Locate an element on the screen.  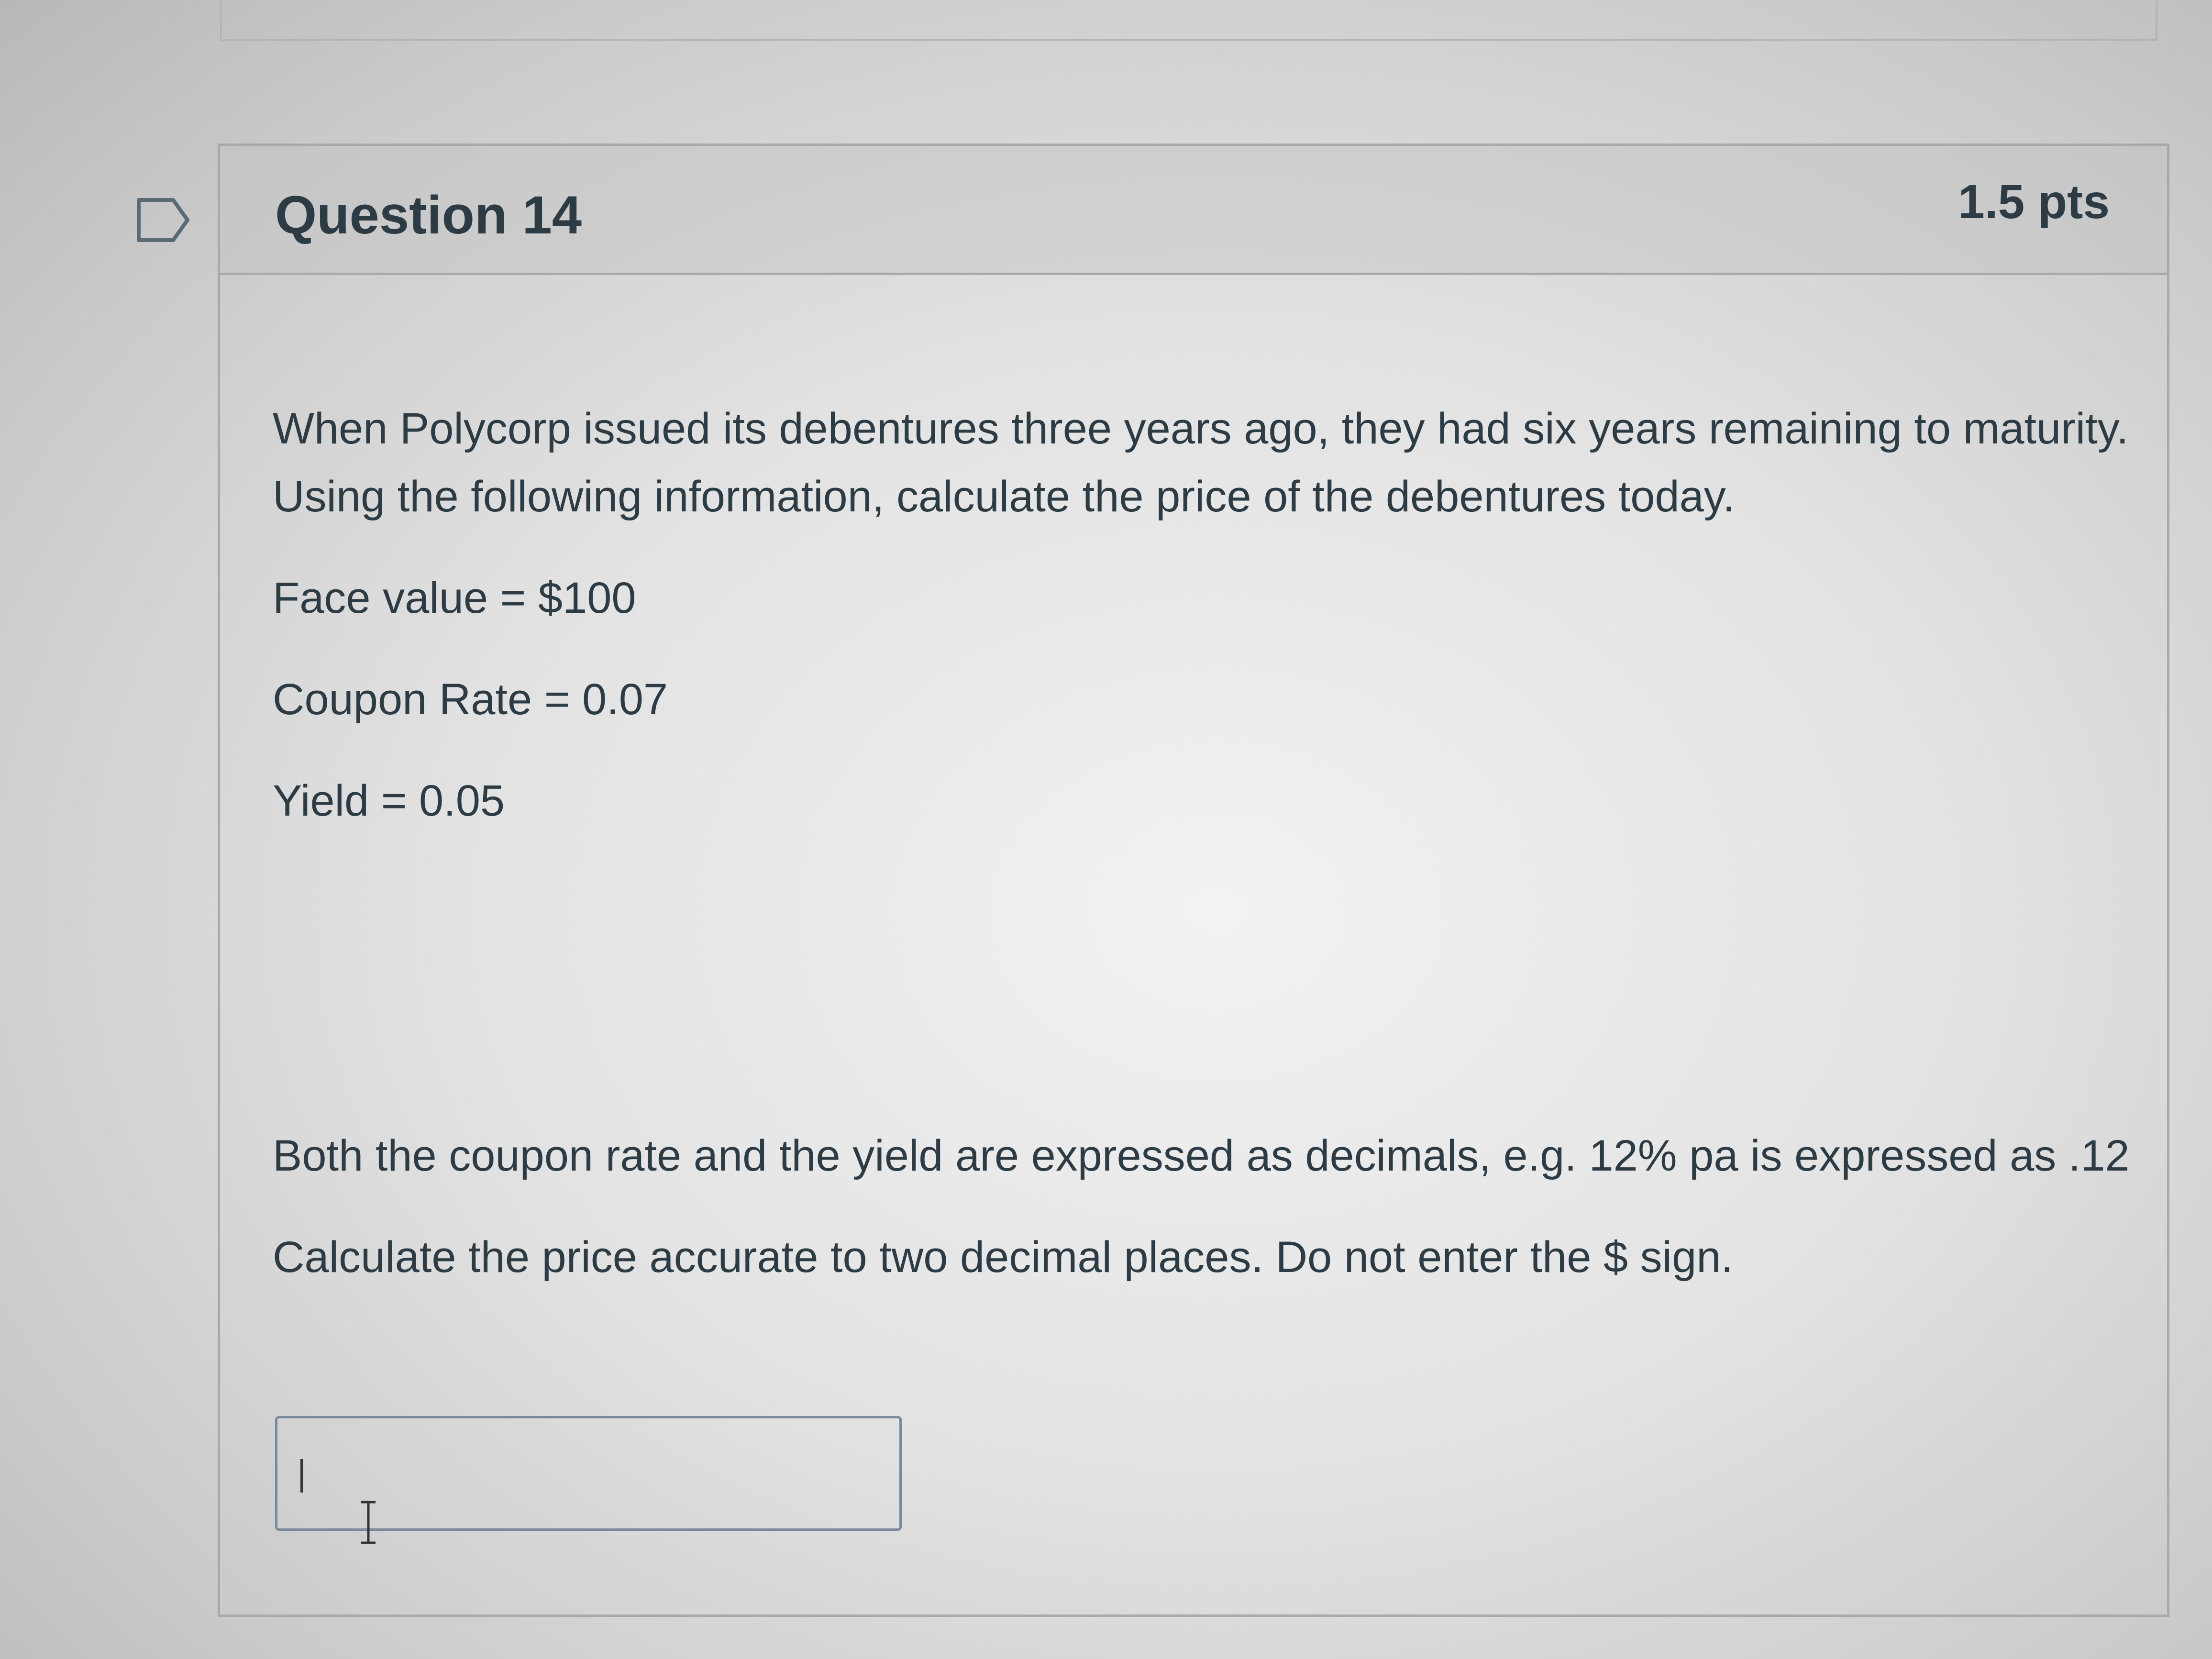
flag-question-icon is located at coordinates (163, 220).